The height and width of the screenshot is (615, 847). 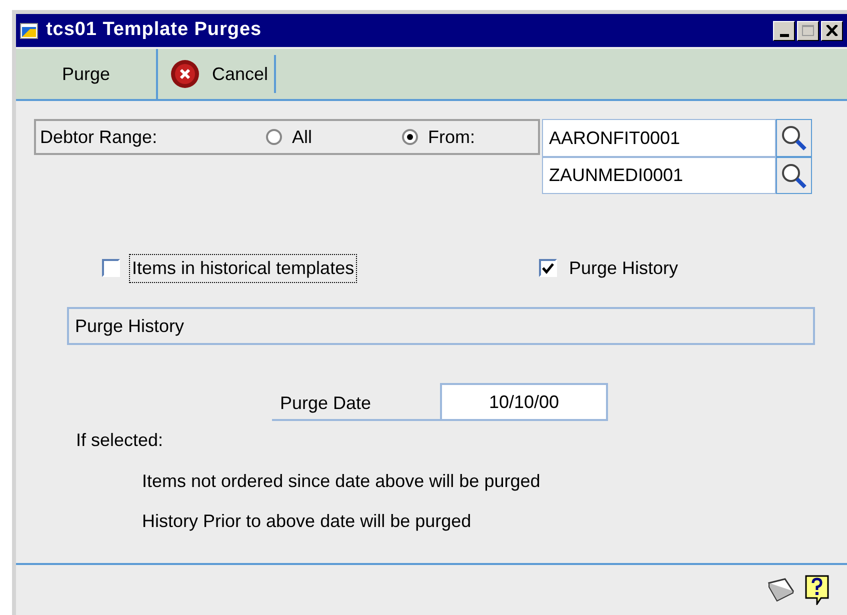 I want to click on maximize-button, so click(x=808, y=30).